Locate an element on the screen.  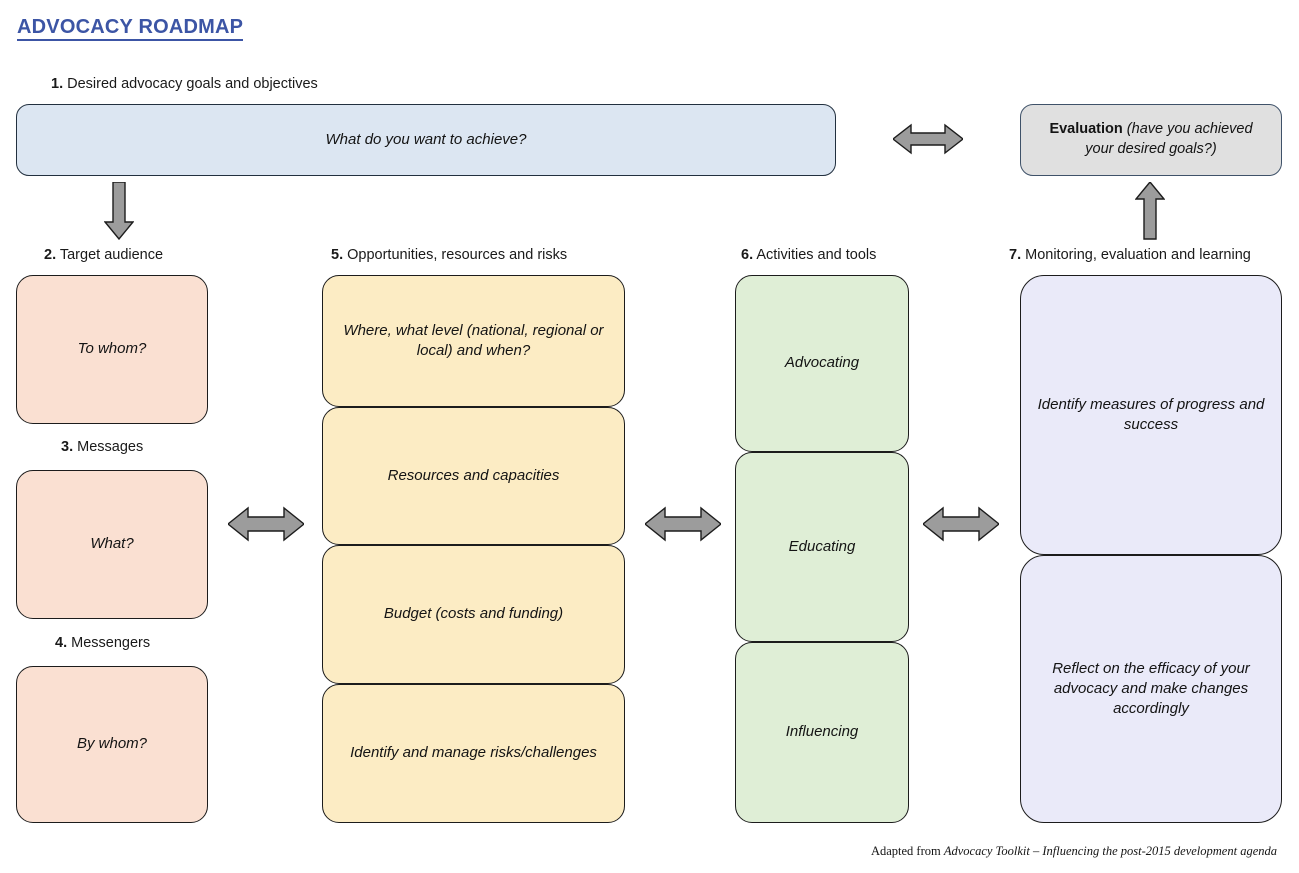
box-opportunities-resources-text: Resources and capacities is located at coordinates (473, 475).